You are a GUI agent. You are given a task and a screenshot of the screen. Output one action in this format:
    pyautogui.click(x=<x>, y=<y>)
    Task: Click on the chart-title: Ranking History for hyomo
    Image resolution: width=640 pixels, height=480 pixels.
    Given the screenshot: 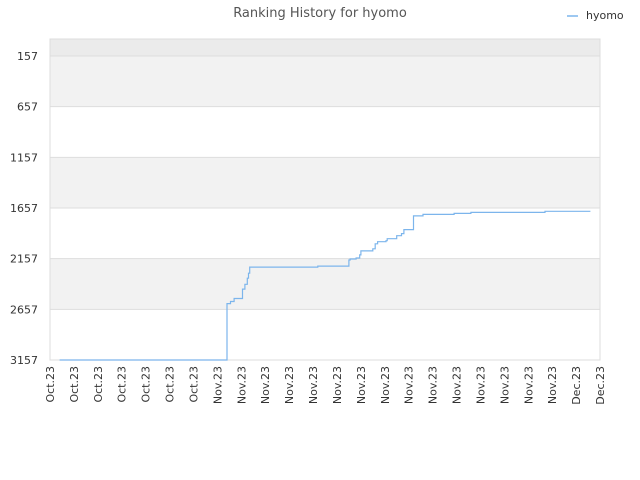 What is the action you would take?
    pyautogui.click(x=320, y=13)
    